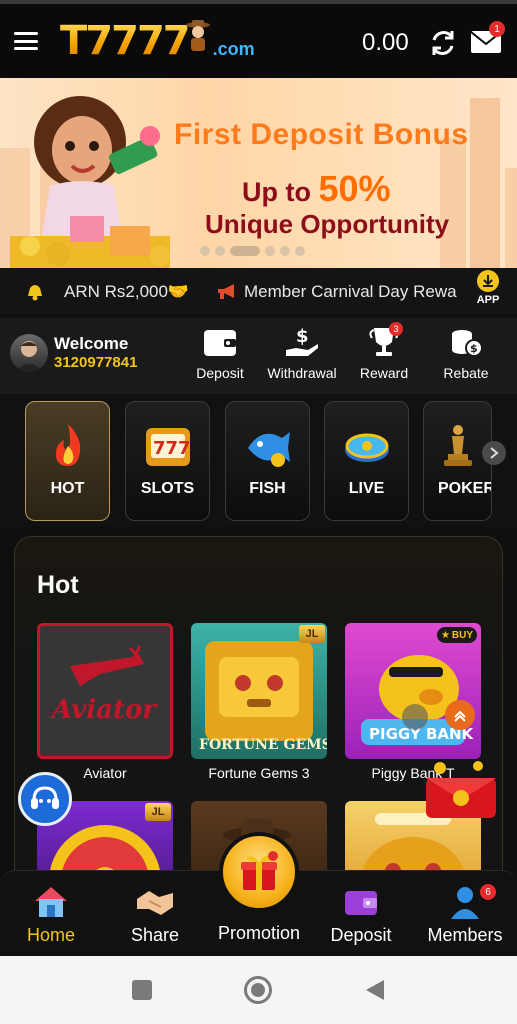 This screenshot has height=1024, width=517. What do you see at coordinates (321, 134) in the screenshot?
I see `banner-title: First Deposit Bonus` at bounding box center [321, 134].